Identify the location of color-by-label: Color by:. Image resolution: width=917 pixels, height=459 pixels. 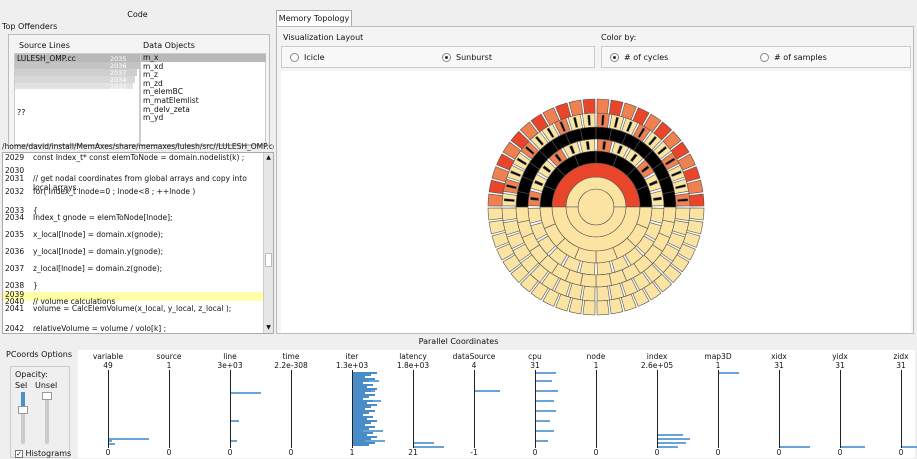
(619, 37).